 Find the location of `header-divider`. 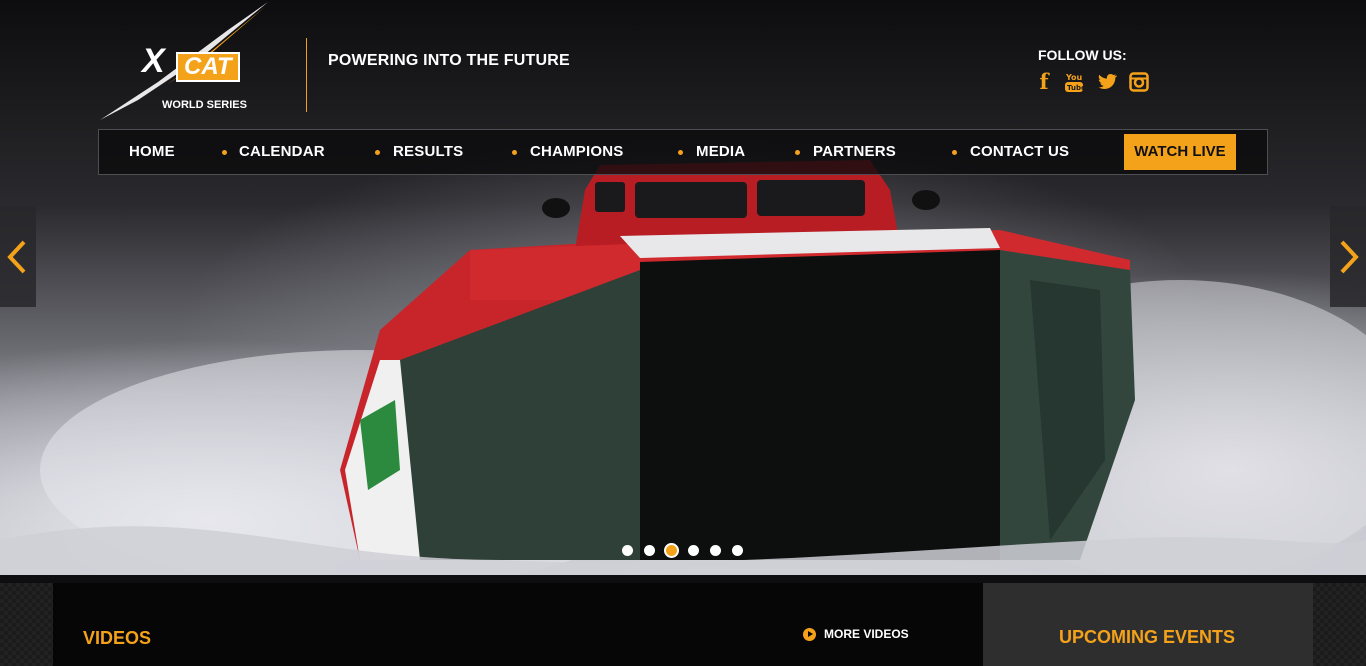

header-divider is located at coordinates (306, 75).